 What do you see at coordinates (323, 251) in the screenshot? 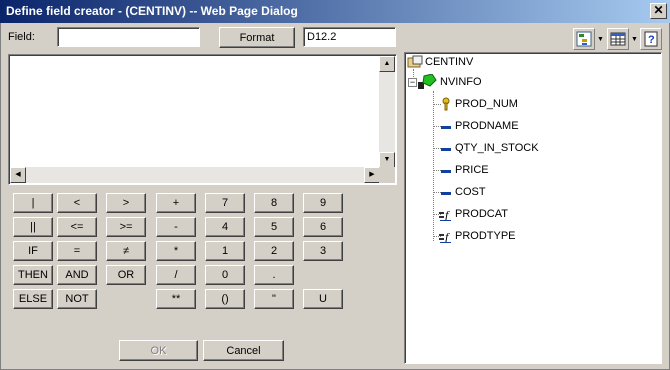
I see `keypad-button: 3` at bounding box center [323, 251].